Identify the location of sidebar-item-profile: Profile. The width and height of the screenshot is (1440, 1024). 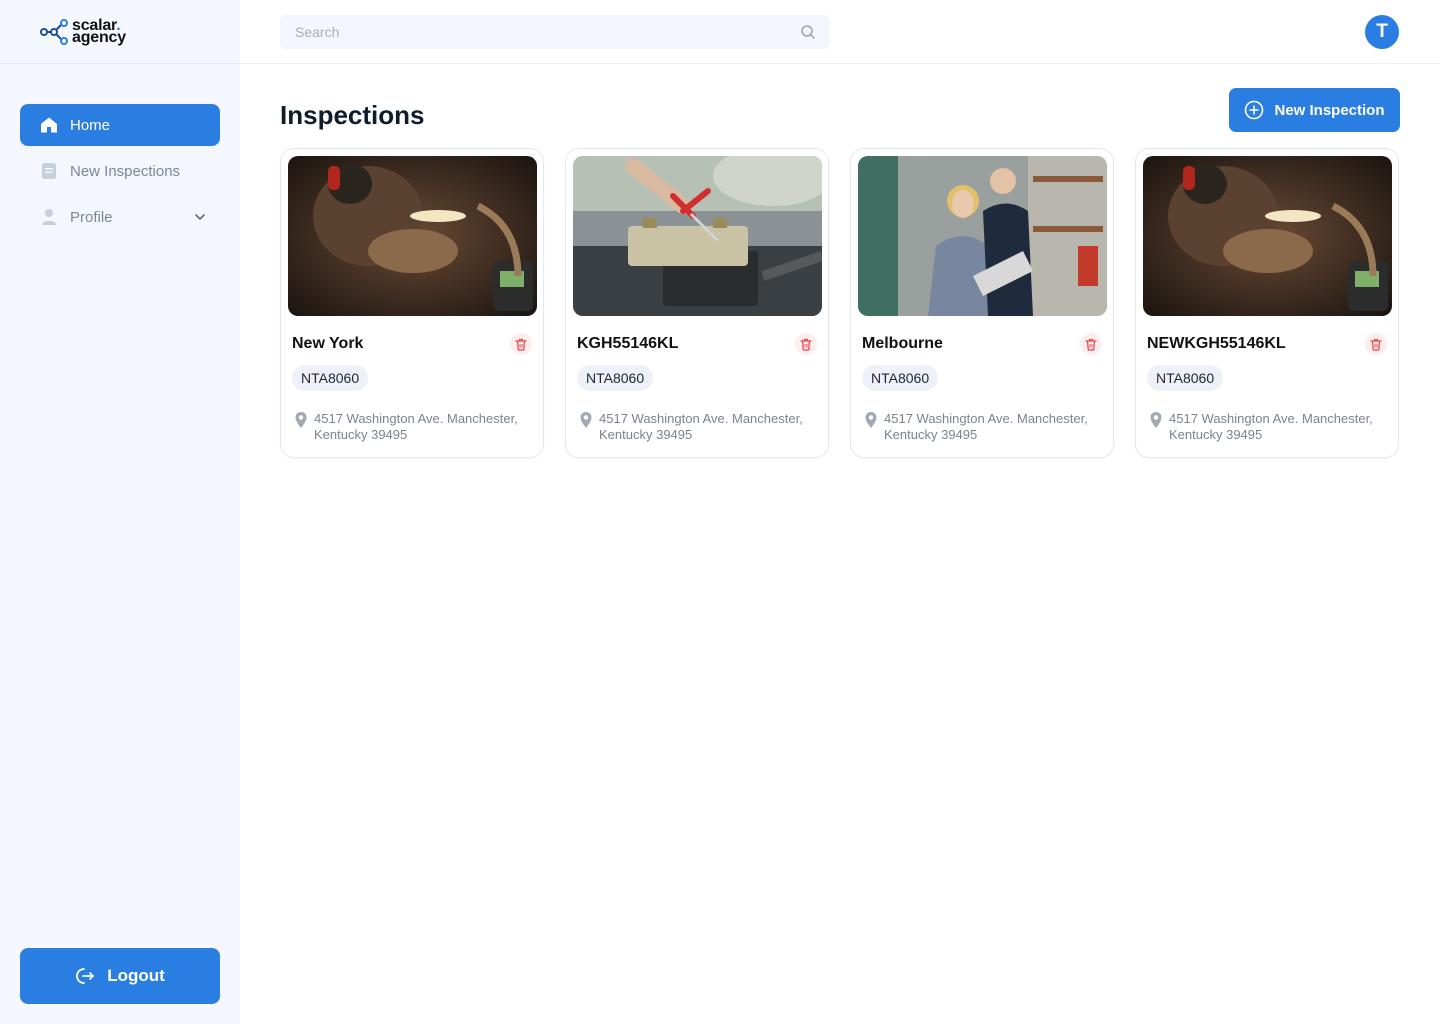
(120, 217).